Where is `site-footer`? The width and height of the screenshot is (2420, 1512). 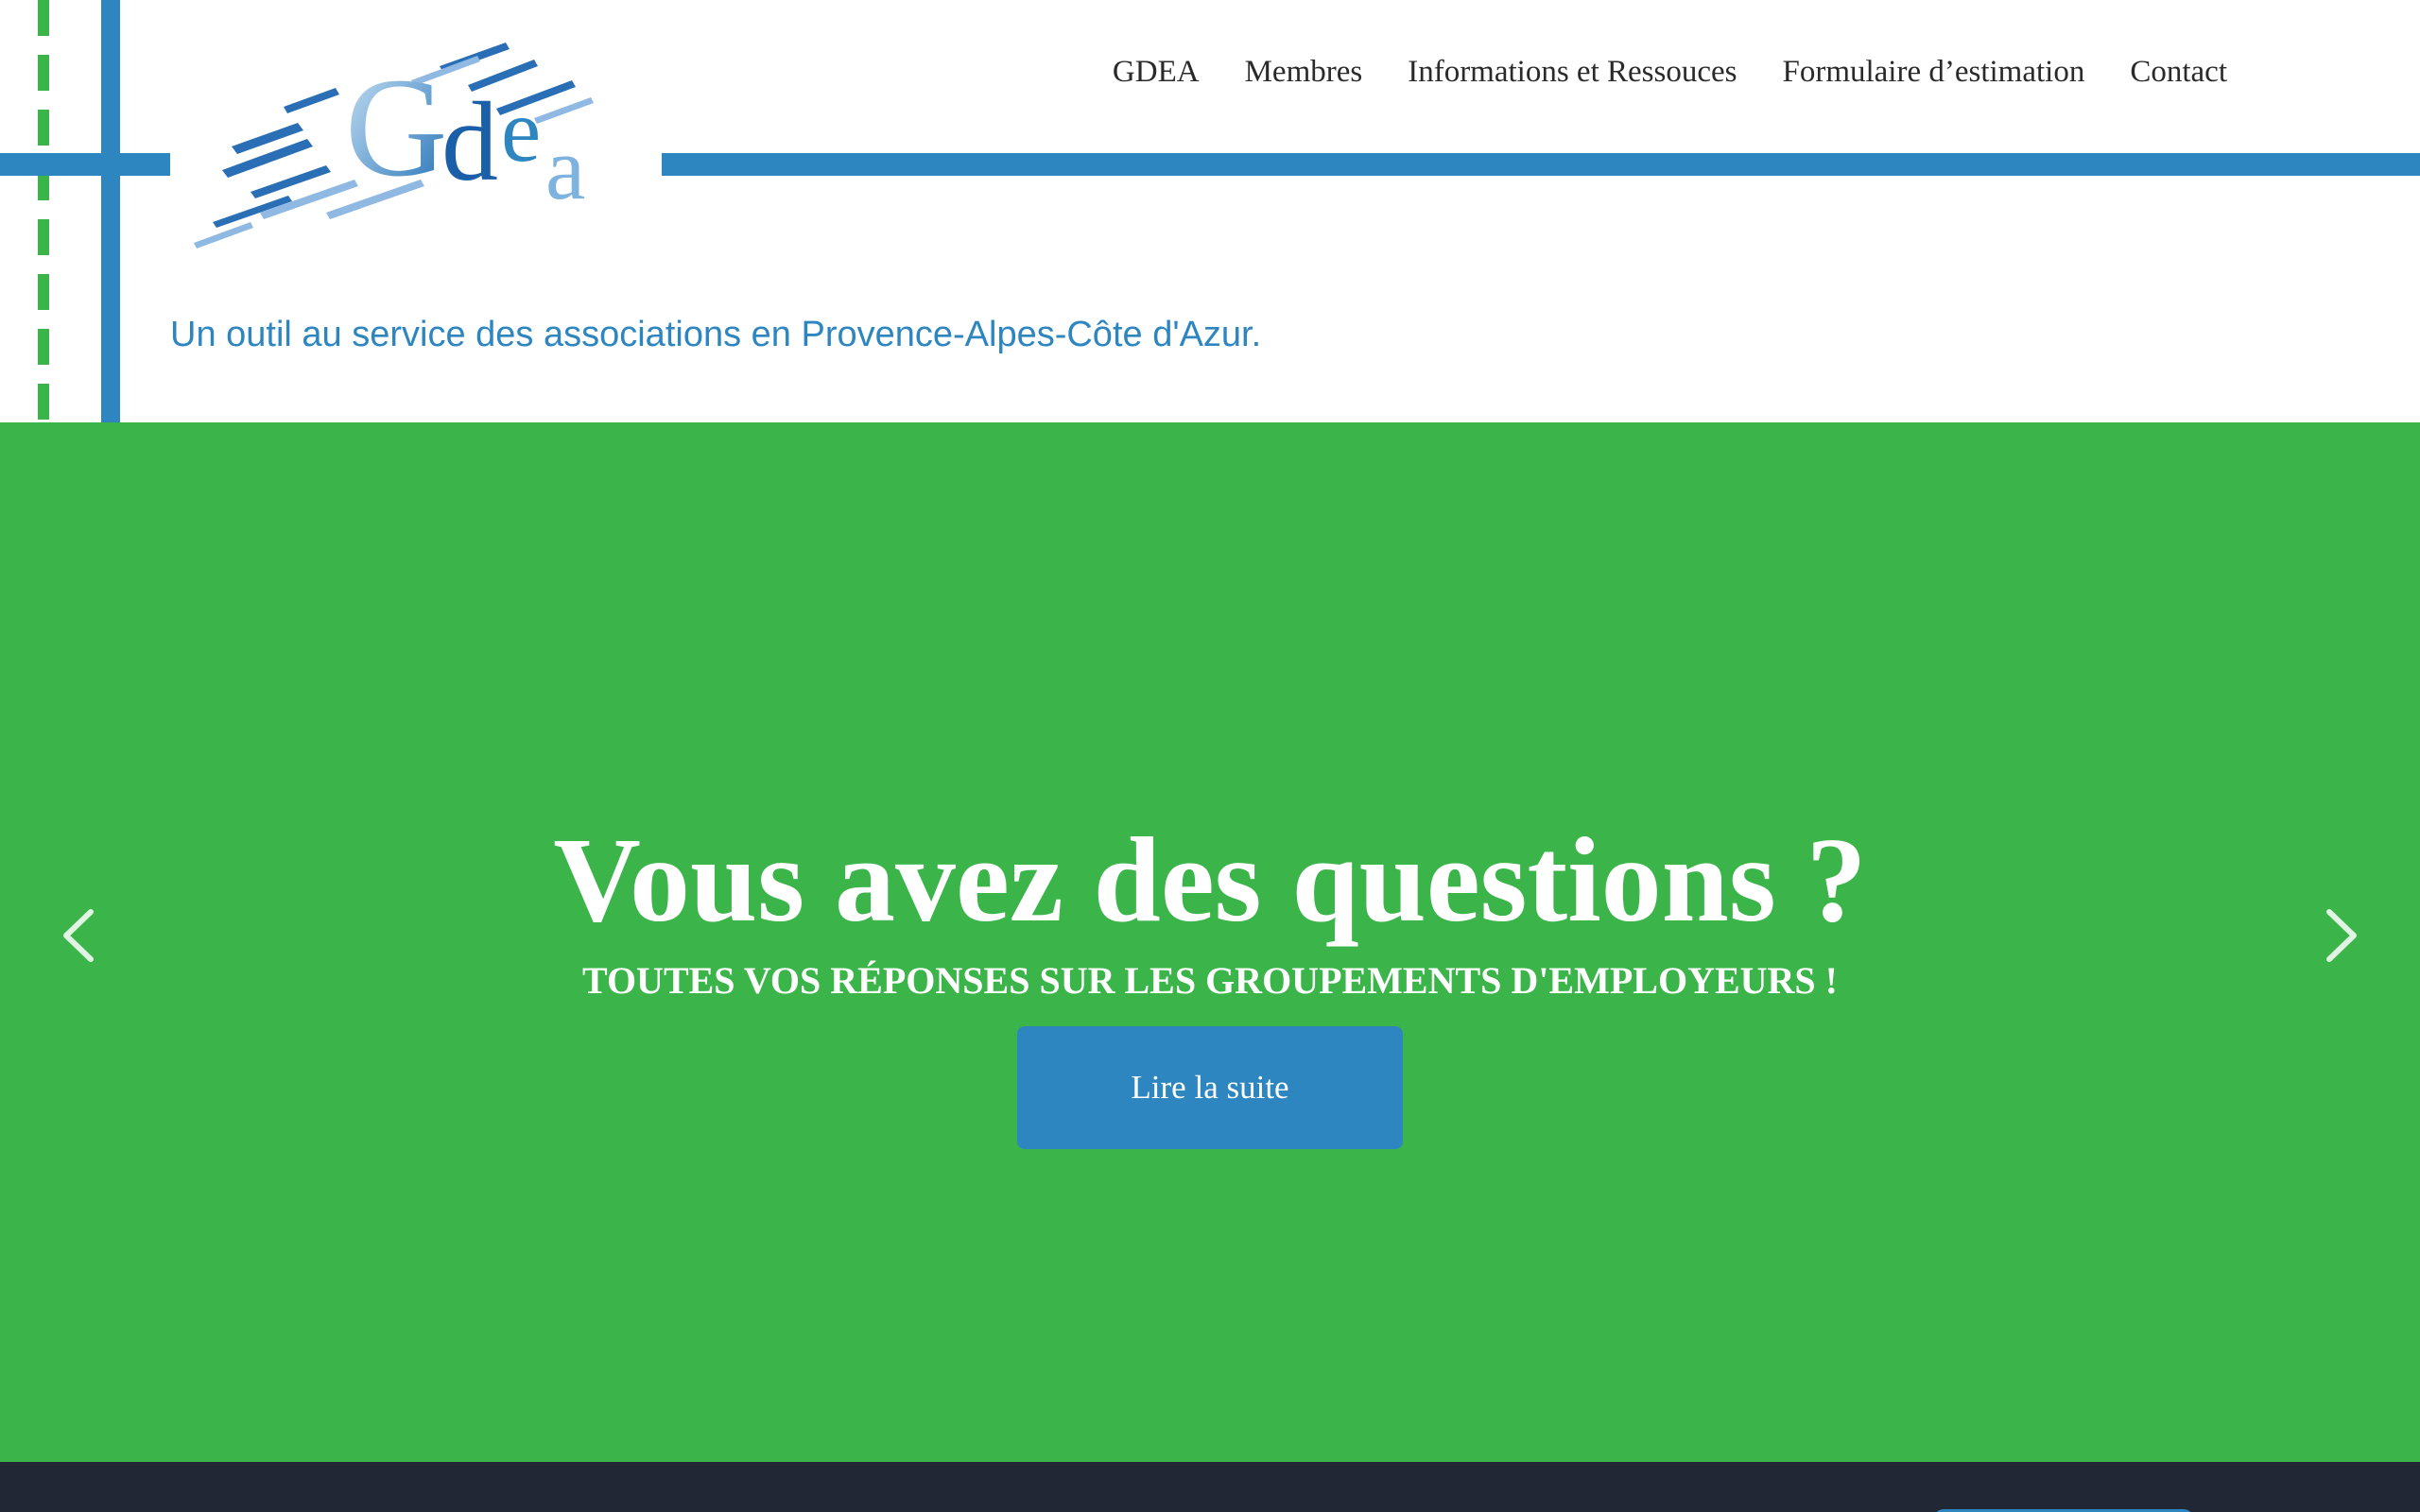 site-footer is located at coordinates (1210, 1487).